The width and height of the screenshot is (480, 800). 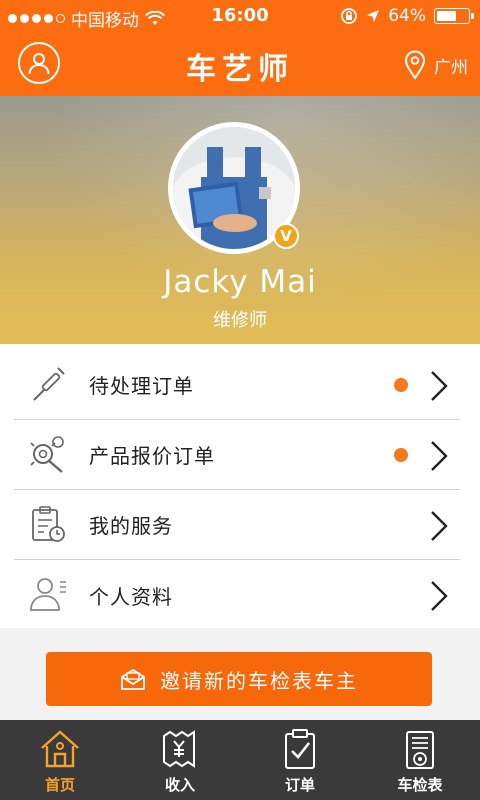 I want to click on tab-bar: 首页 收入 订单 车检表, so click(x=240, y=760).